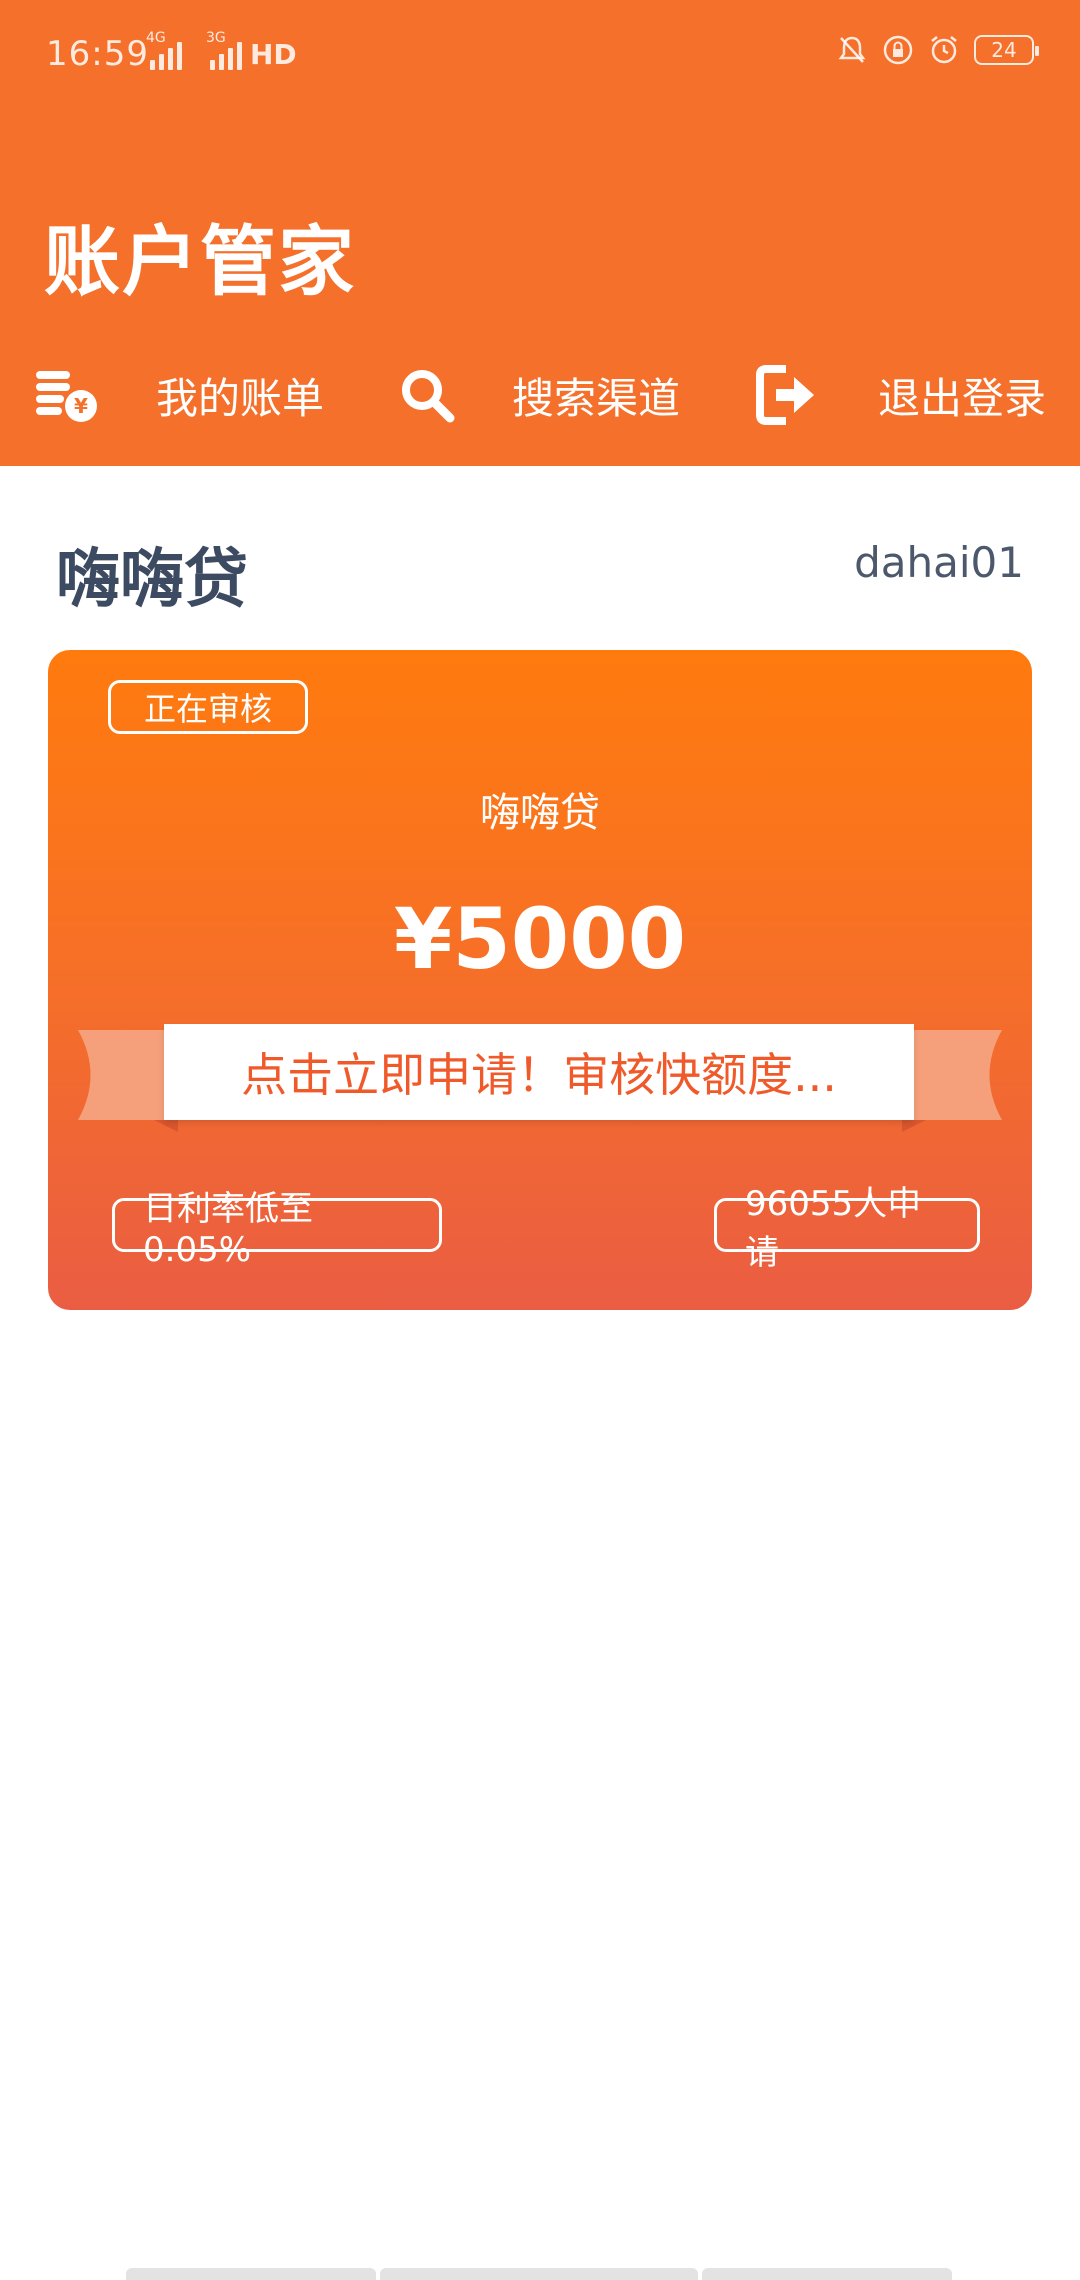  I want to click on nav-logout-label: 退出登录, so click(962, 398).